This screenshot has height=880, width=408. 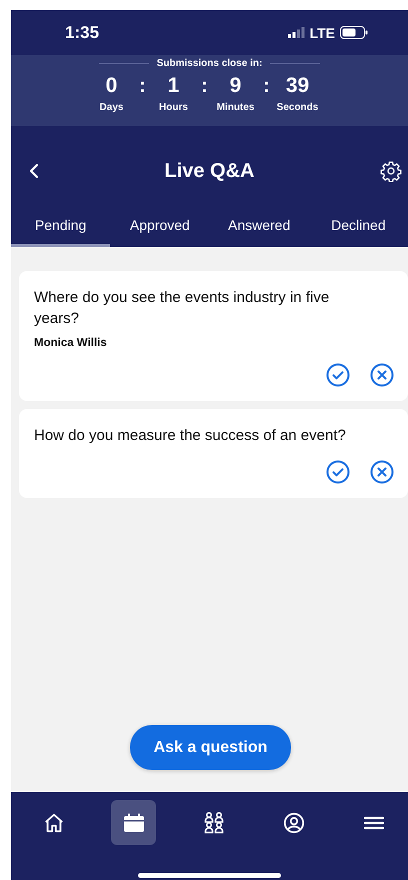 I want to click on nav-tab, so click(x=133, y=822).